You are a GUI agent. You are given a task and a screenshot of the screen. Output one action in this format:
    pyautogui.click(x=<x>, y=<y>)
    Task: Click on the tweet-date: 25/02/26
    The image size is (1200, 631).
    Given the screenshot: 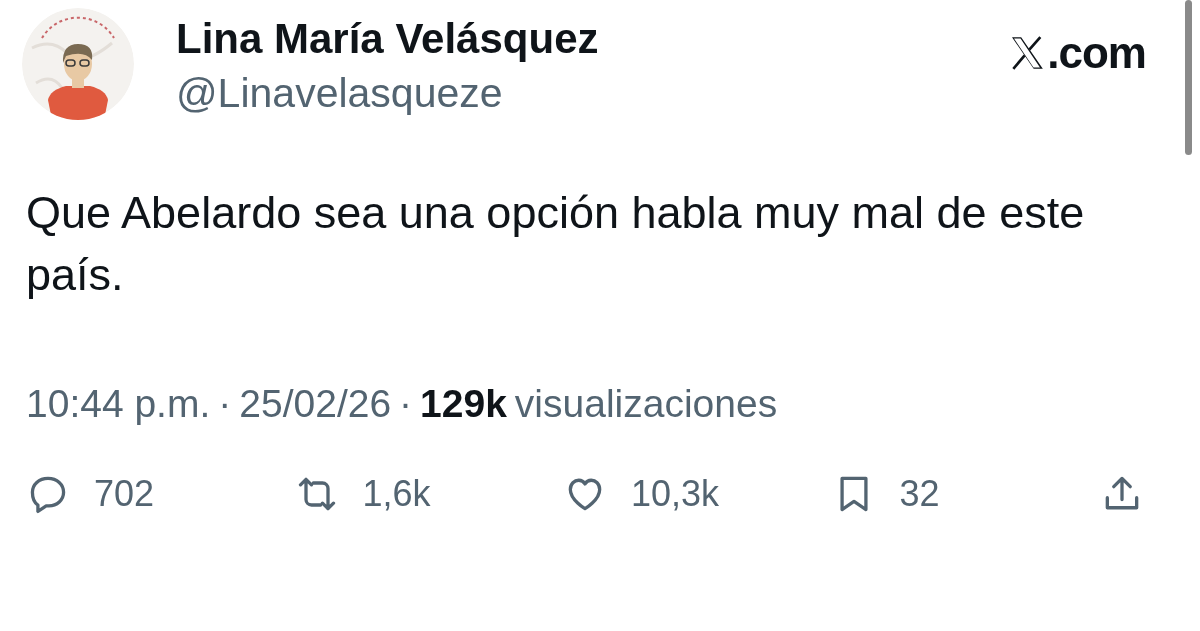 What is the action you would take?
    pyautogui.click(x=315, y=404)
    